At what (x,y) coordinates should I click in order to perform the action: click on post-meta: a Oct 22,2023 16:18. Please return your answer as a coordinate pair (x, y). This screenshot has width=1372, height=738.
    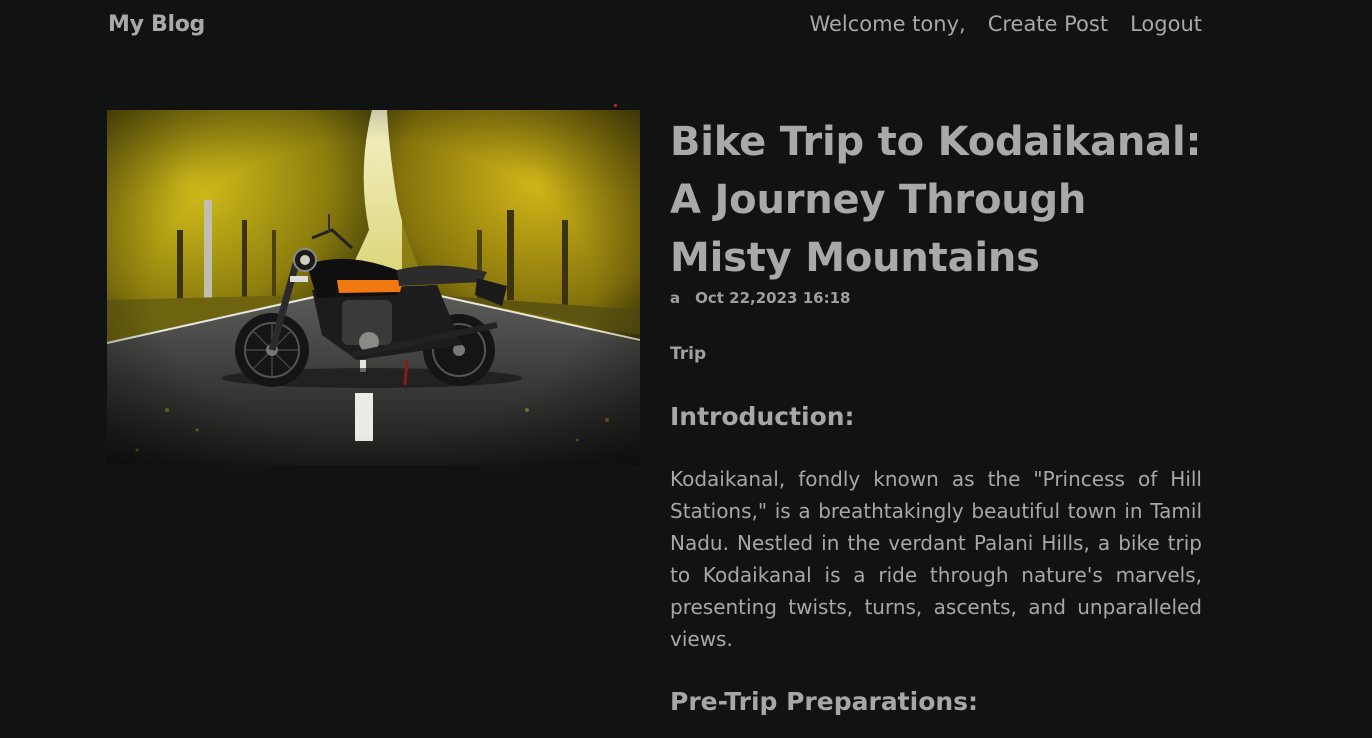
    Looking at the image, I should click on (936, 298).